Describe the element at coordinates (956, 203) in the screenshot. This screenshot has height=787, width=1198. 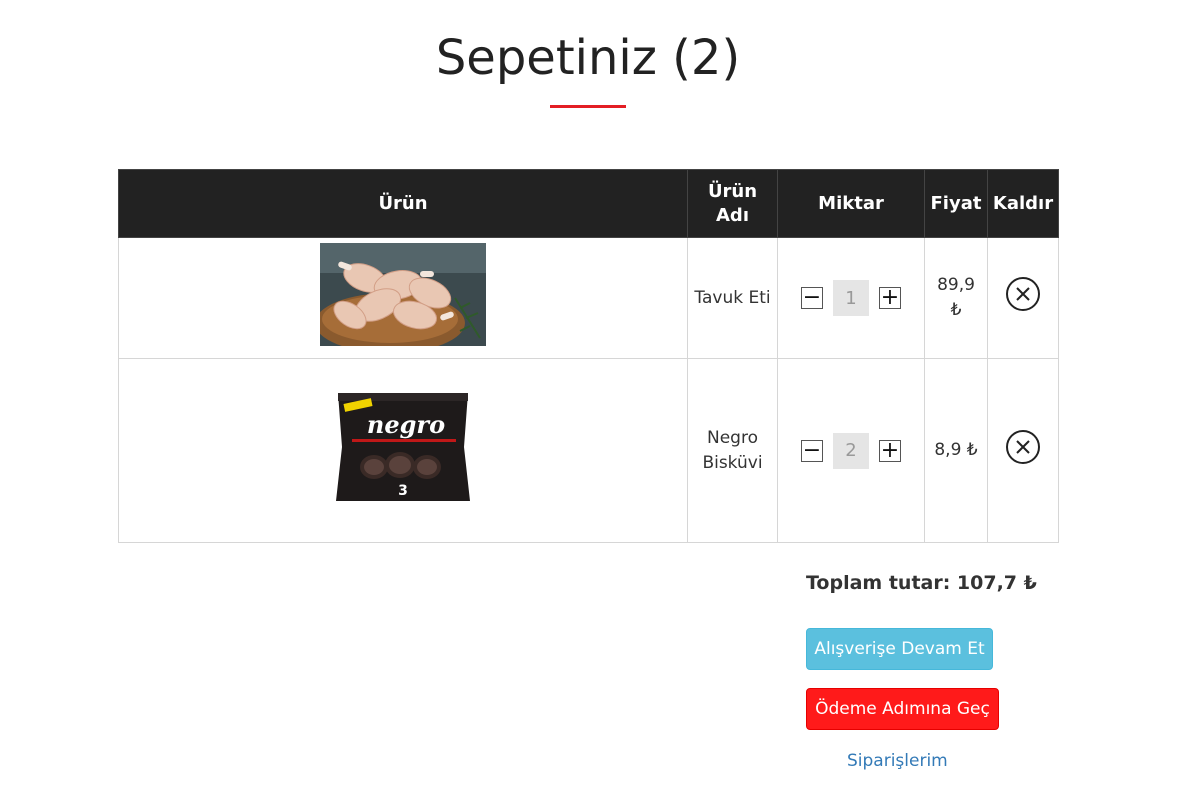
I see `header-price: Fiyat` at that location.